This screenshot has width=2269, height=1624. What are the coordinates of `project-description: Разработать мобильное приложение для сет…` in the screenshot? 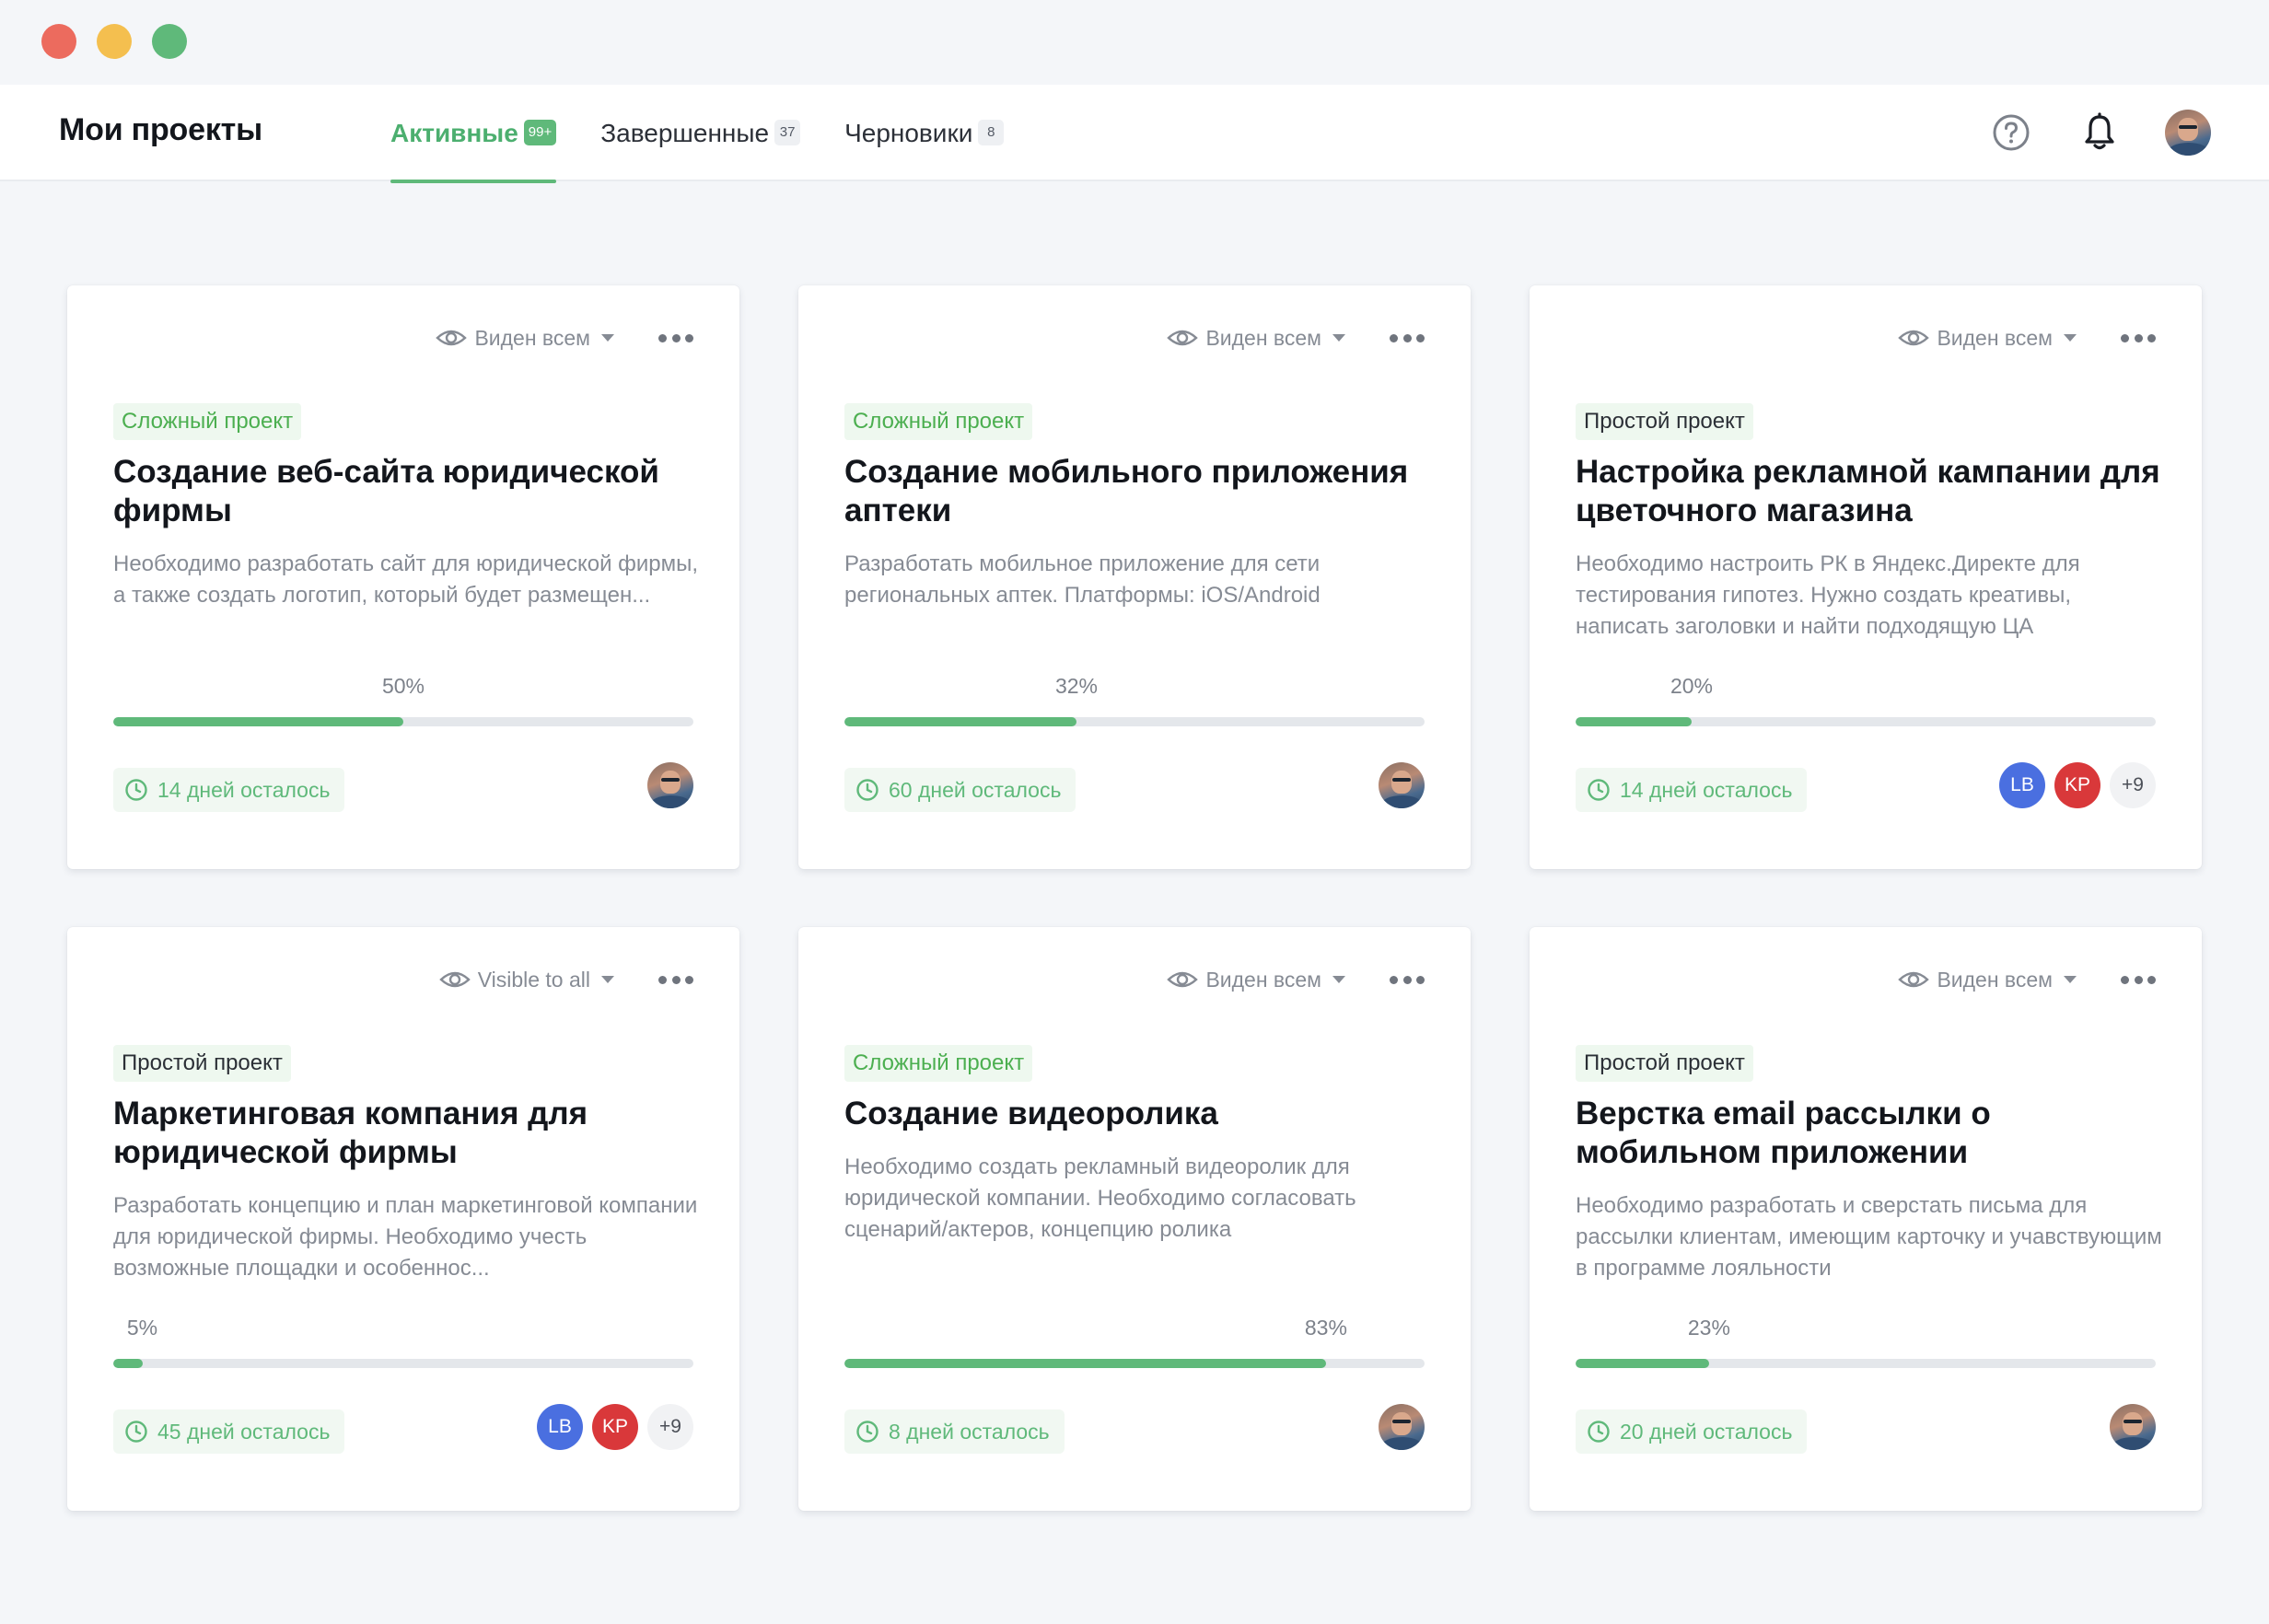 It's located at (1082, 579).